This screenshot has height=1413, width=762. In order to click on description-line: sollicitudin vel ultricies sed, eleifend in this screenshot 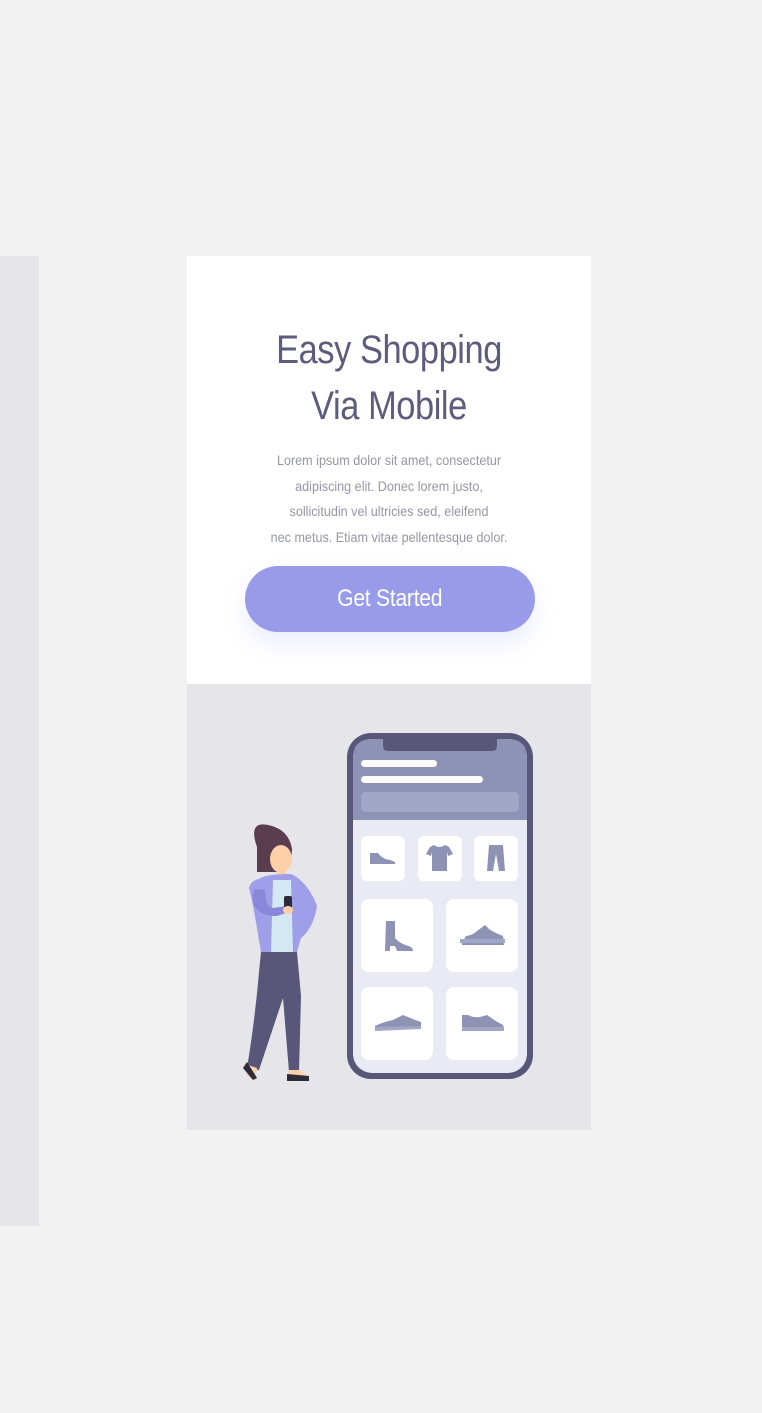, I will do `click(389, 511)`.